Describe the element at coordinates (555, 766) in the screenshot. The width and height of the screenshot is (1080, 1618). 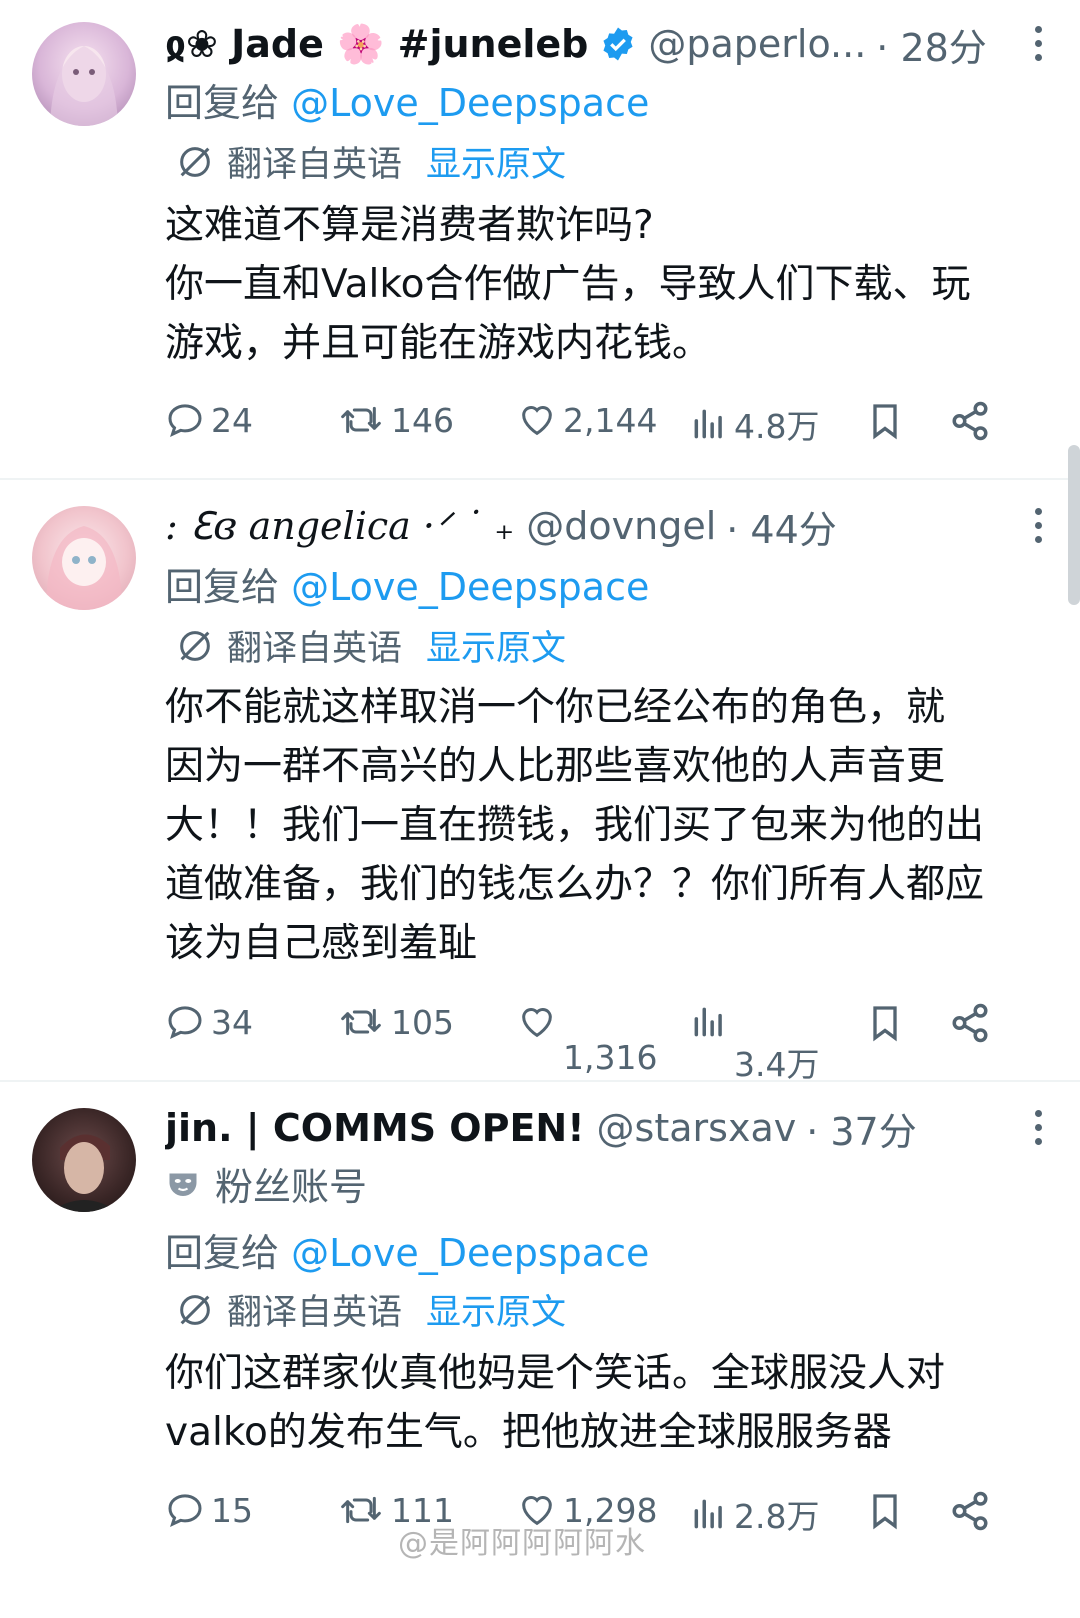
I see `tweet-text-line: 因为一群不高兴的人比那些喜欢他的人声音更` at that location.